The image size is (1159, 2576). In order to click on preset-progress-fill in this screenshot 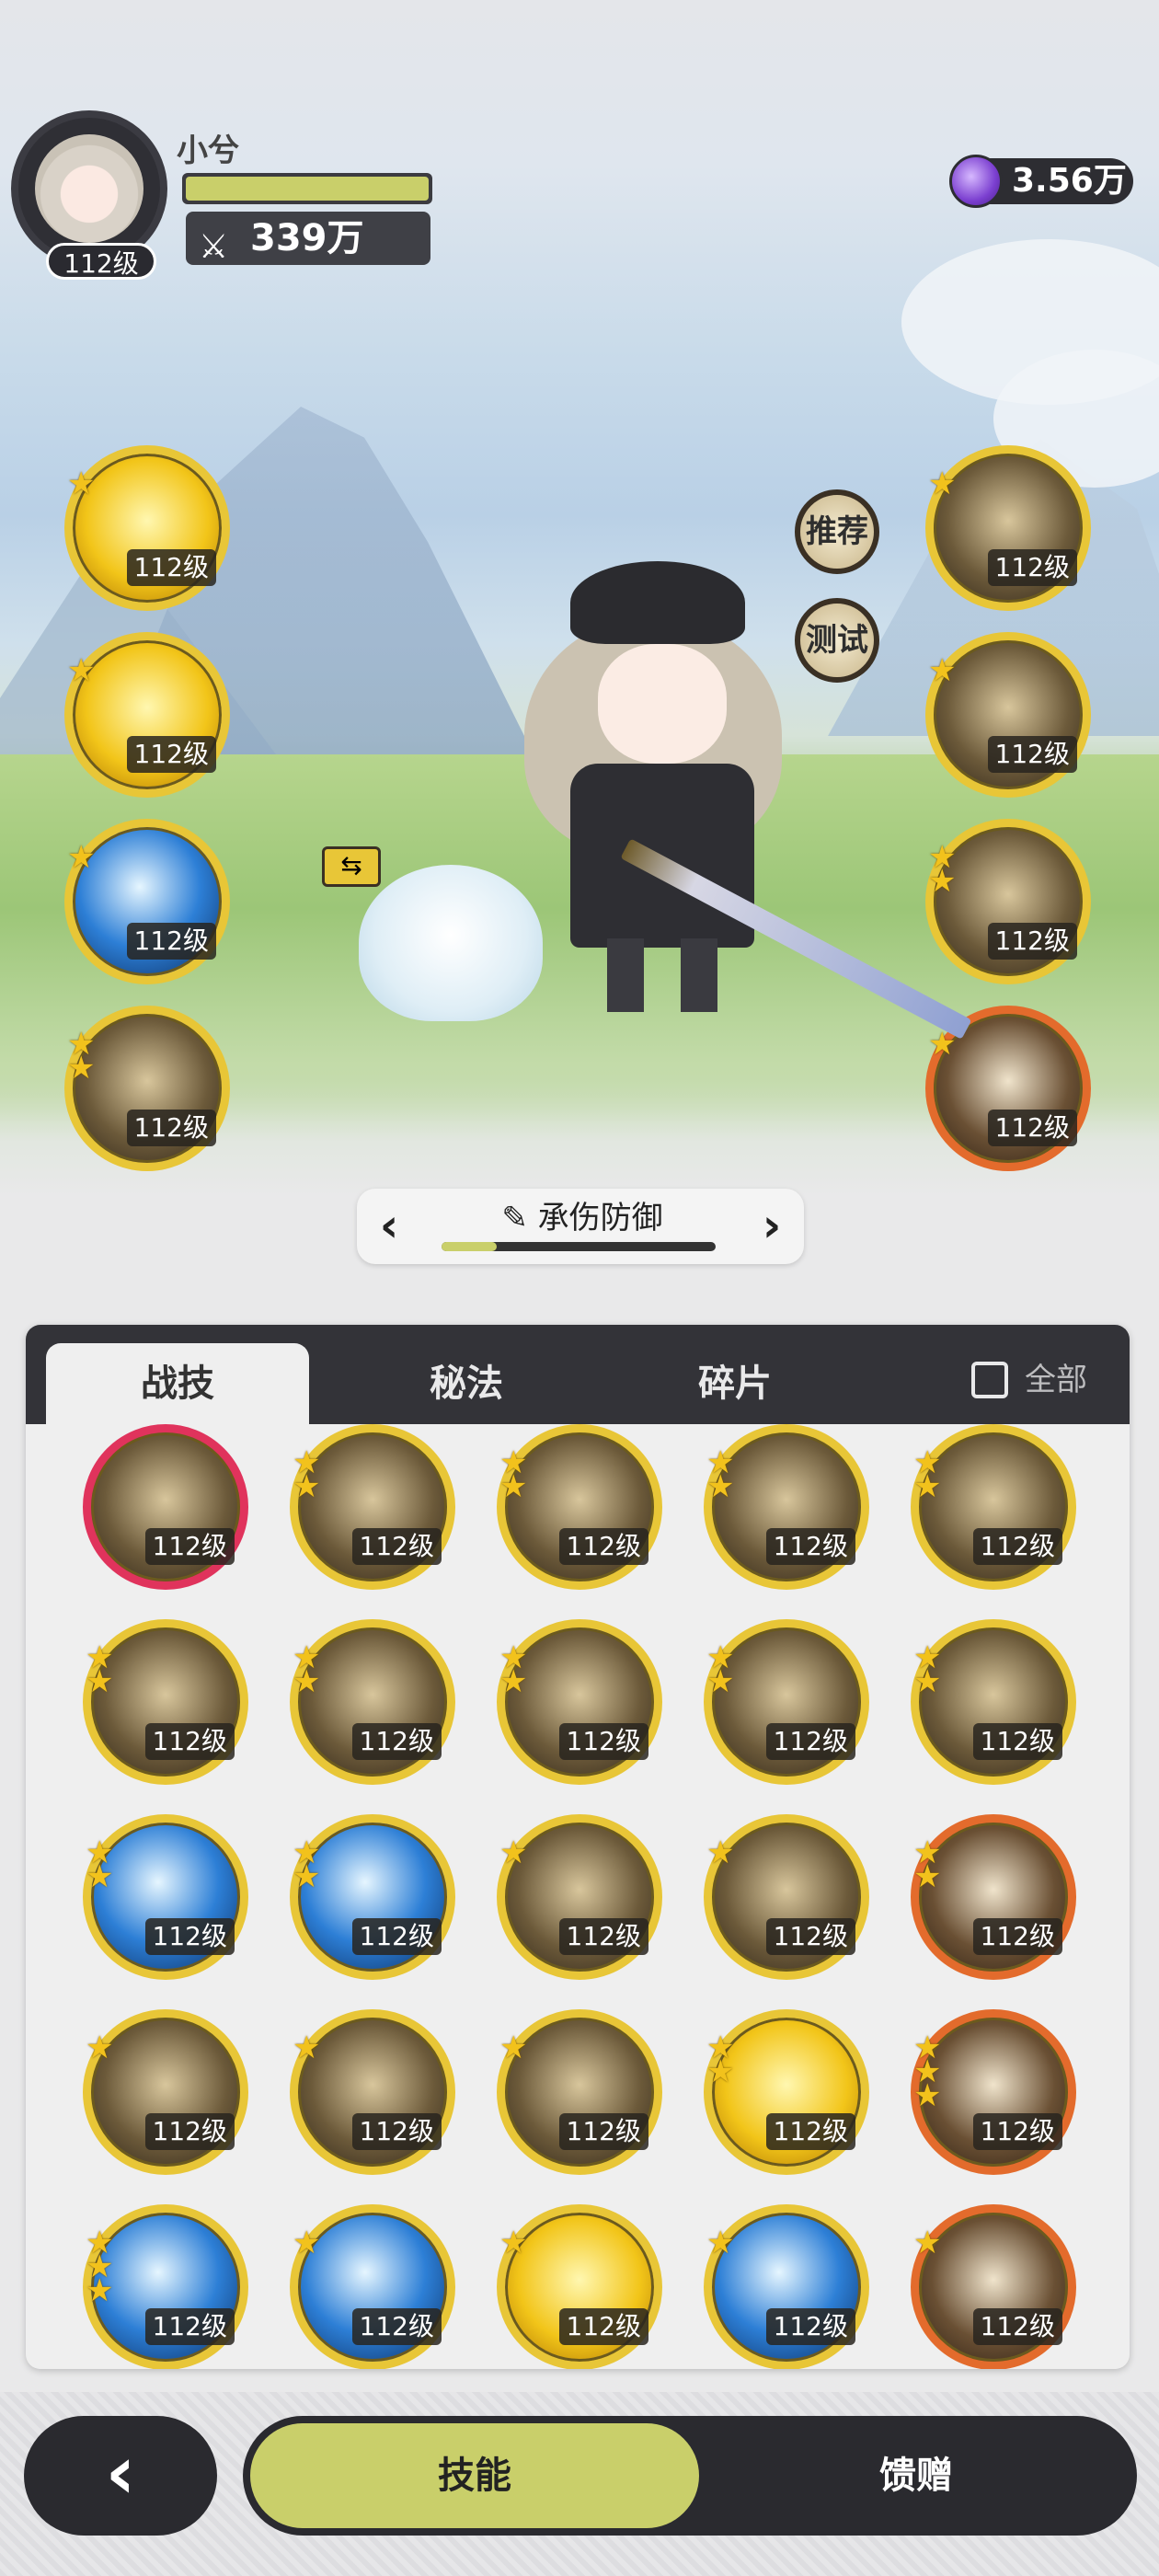, I will do `click(469, 1246)`.